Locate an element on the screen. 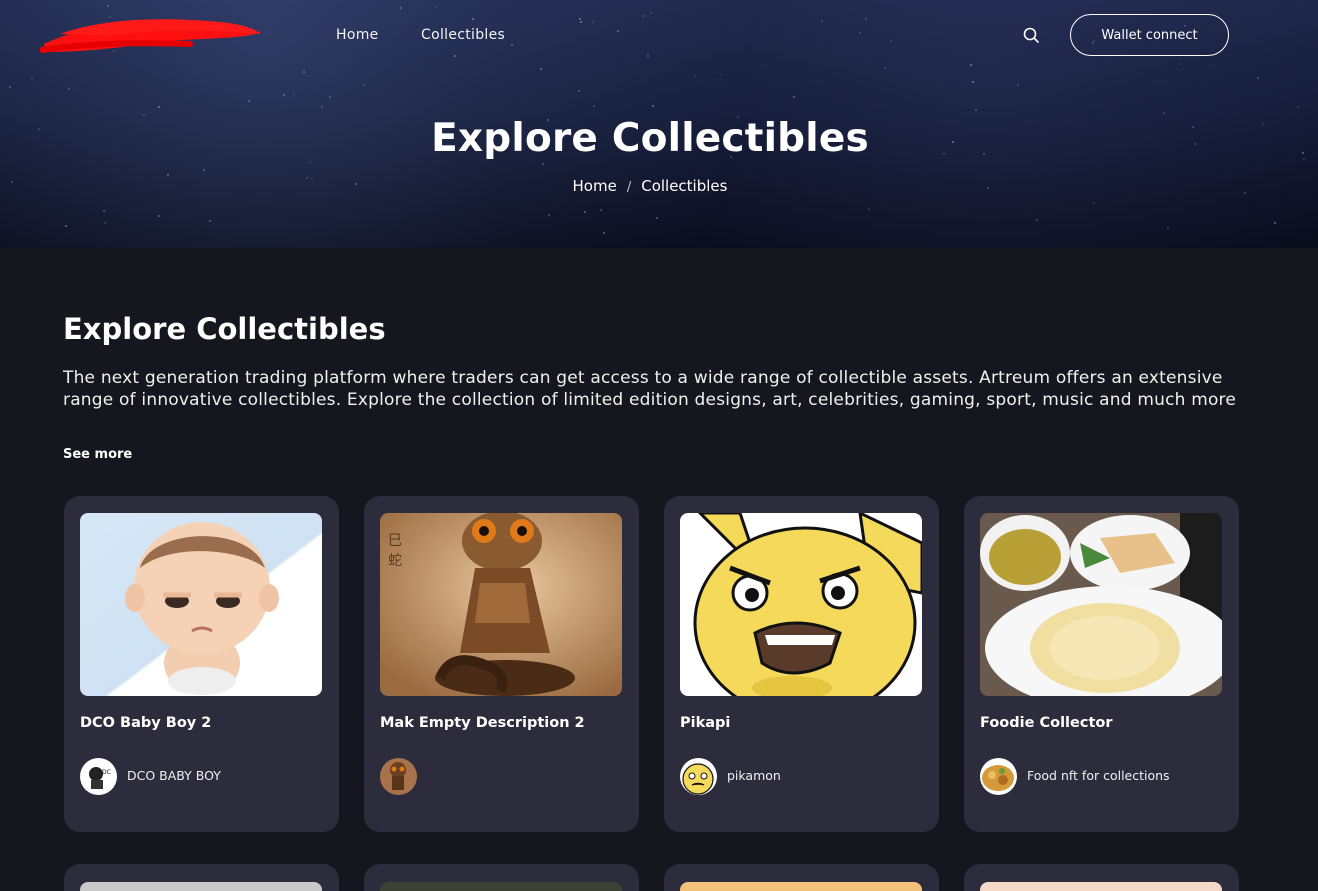  food-avatar is located at coordinates (998, 776).